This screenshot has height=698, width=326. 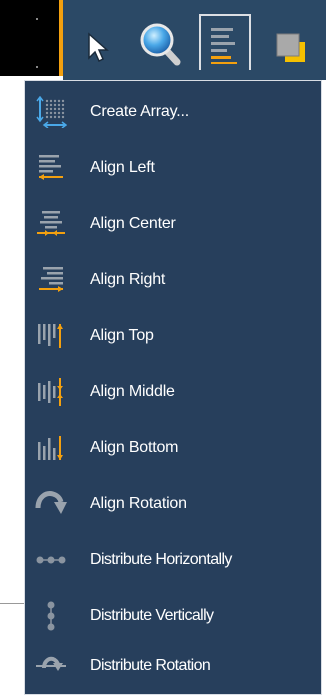 I want to click on menu-item-distribute-vertically: Distribute Vertically, so click(x=173, y=616).